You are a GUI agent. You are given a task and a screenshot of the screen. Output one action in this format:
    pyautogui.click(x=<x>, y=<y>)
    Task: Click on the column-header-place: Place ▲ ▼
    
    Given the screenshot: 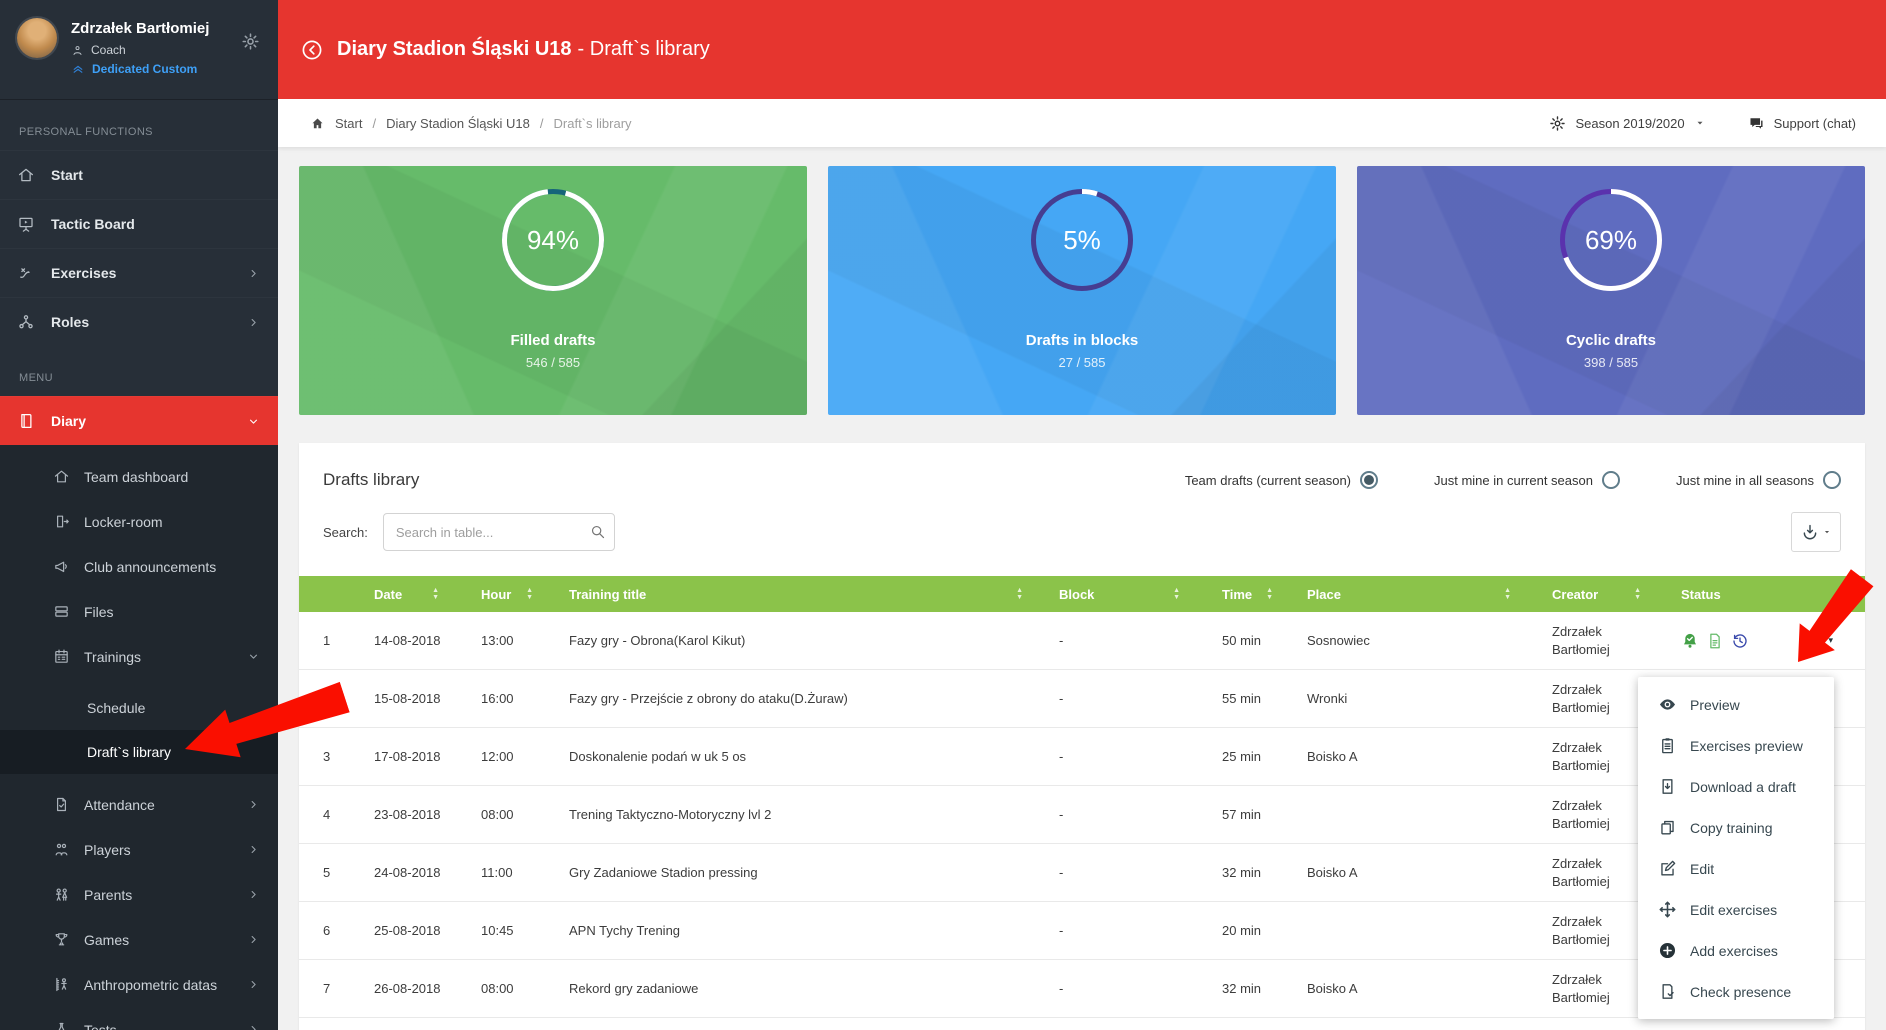 What is the action you would take?
    pyautogui.click(x=1417, y=594)
    